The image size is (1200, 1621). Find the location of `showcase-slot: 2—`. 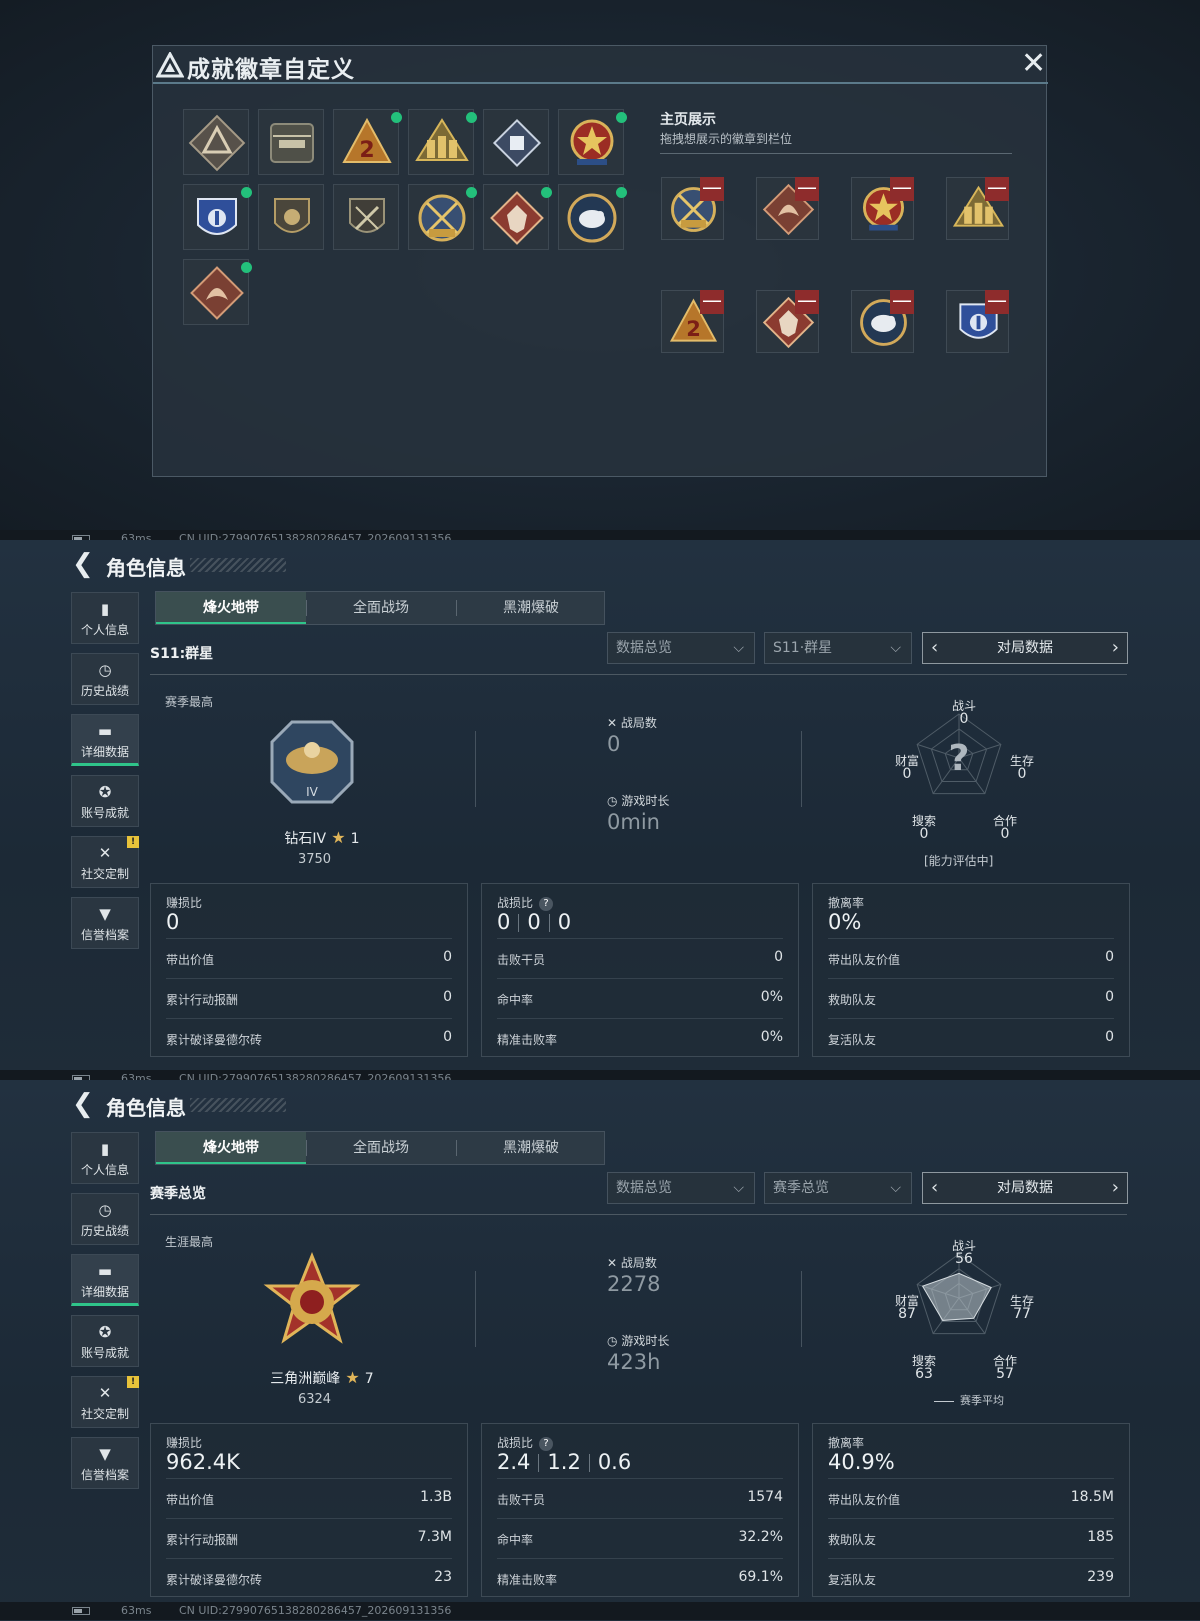

showcase-slot: 2— is located at coordinates (692, 321).